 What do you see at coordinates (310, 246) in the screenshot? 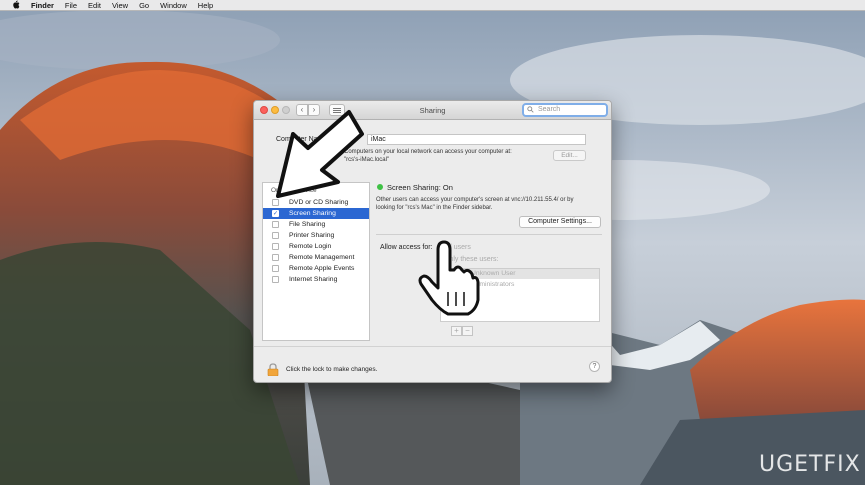
I see `service-label: Remote Login` at bounding box center [310, 246].